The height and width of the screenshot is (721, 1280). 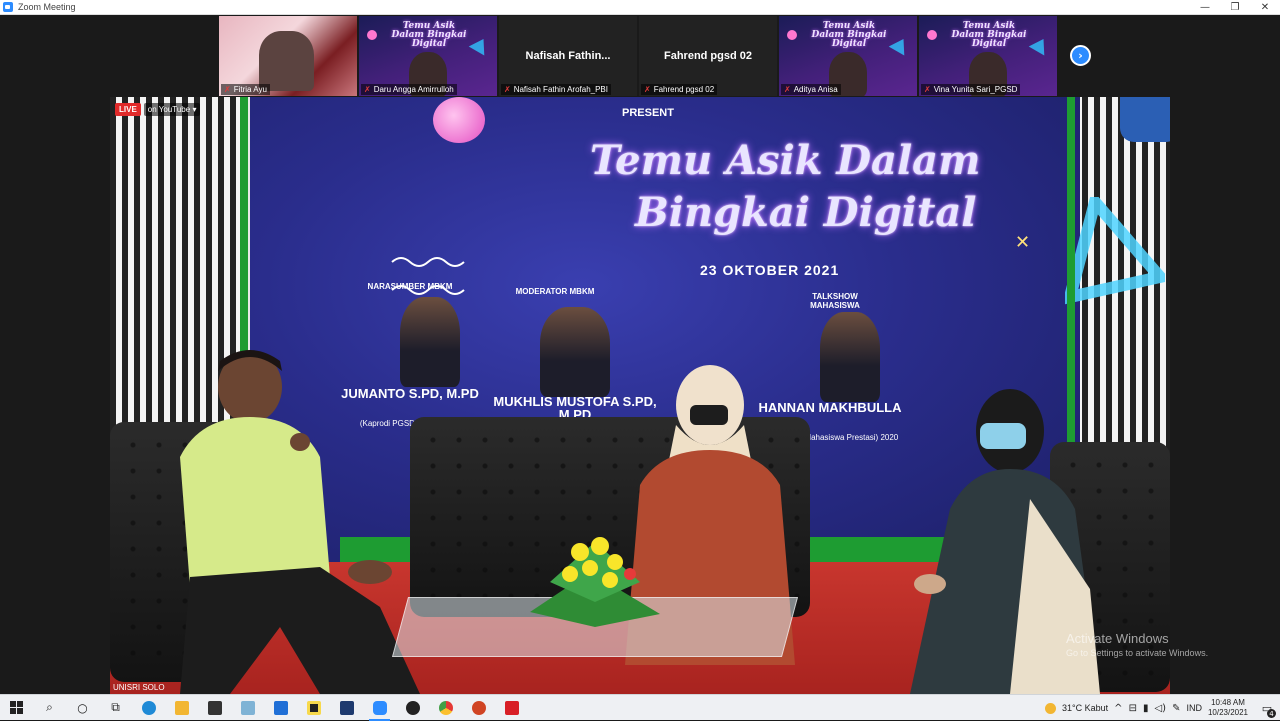 What do you see at coordinates (560, 89) in the screenshot?
I see `participant-name: Nafisah Fathin Arofah_PBI` at bounding box center [560, 89].